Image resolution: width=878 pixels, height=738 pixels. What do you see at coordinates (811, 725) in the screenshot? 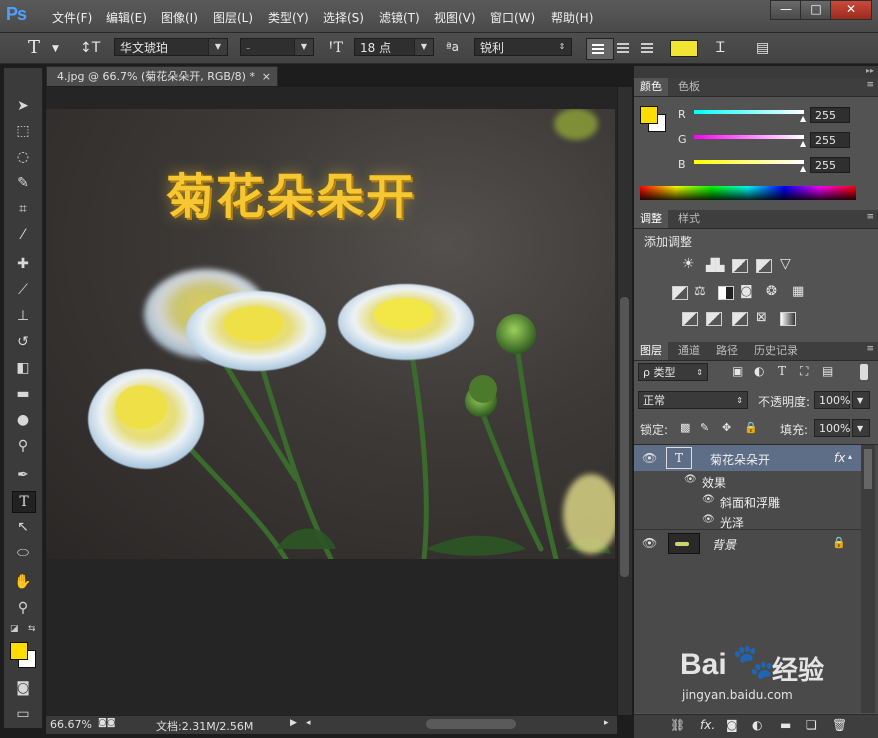
I see `new-layer-icon: ❏` at bounding box center [811, 725].